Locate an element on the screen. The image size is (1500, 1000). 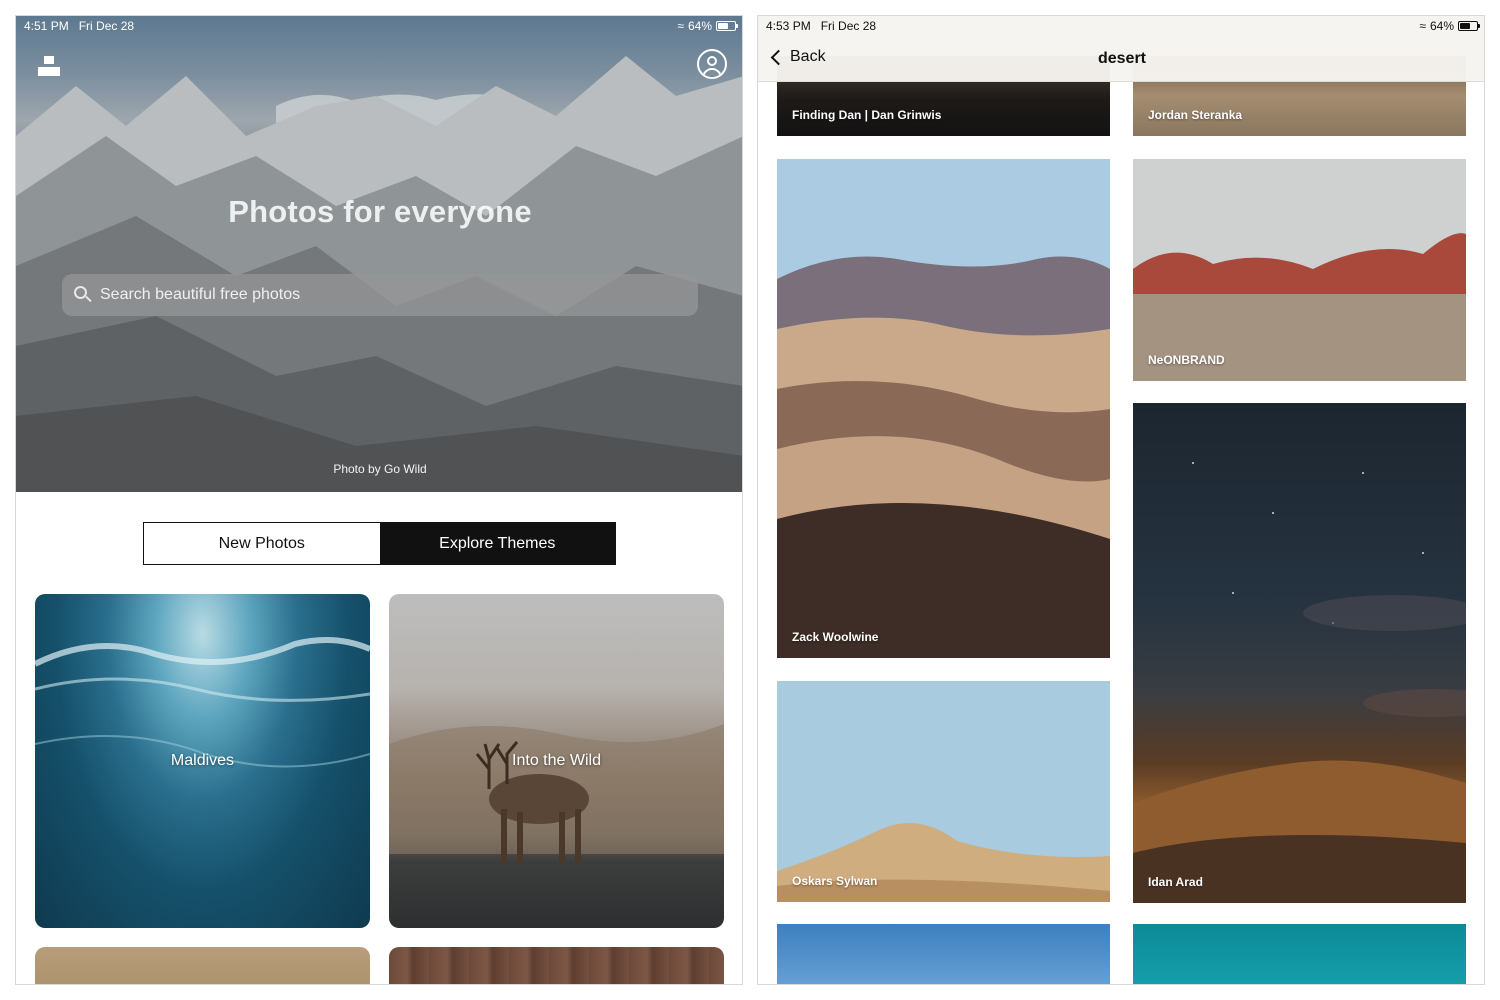
tab-explore-themes: Explore Themes is located at coordinates (497, 543).